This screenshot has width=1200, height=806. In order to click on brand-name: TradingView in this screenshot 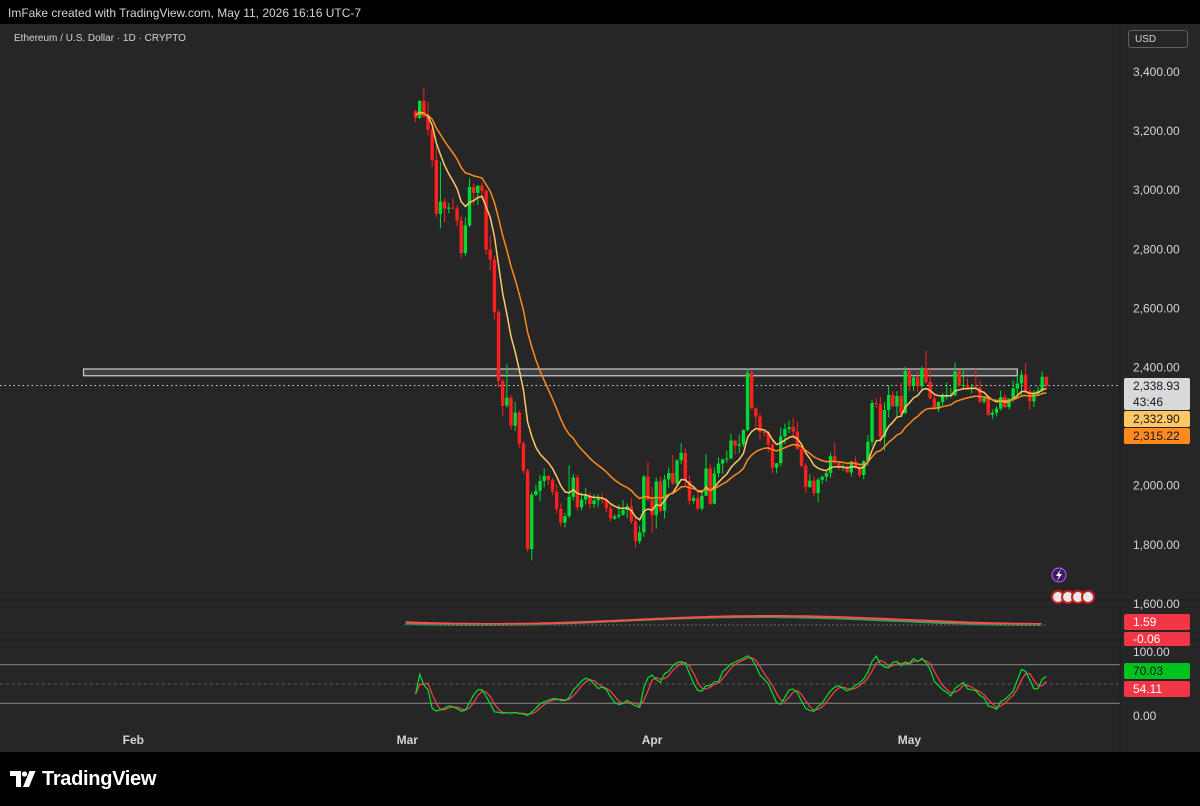, I will do `click(99, 778)`.